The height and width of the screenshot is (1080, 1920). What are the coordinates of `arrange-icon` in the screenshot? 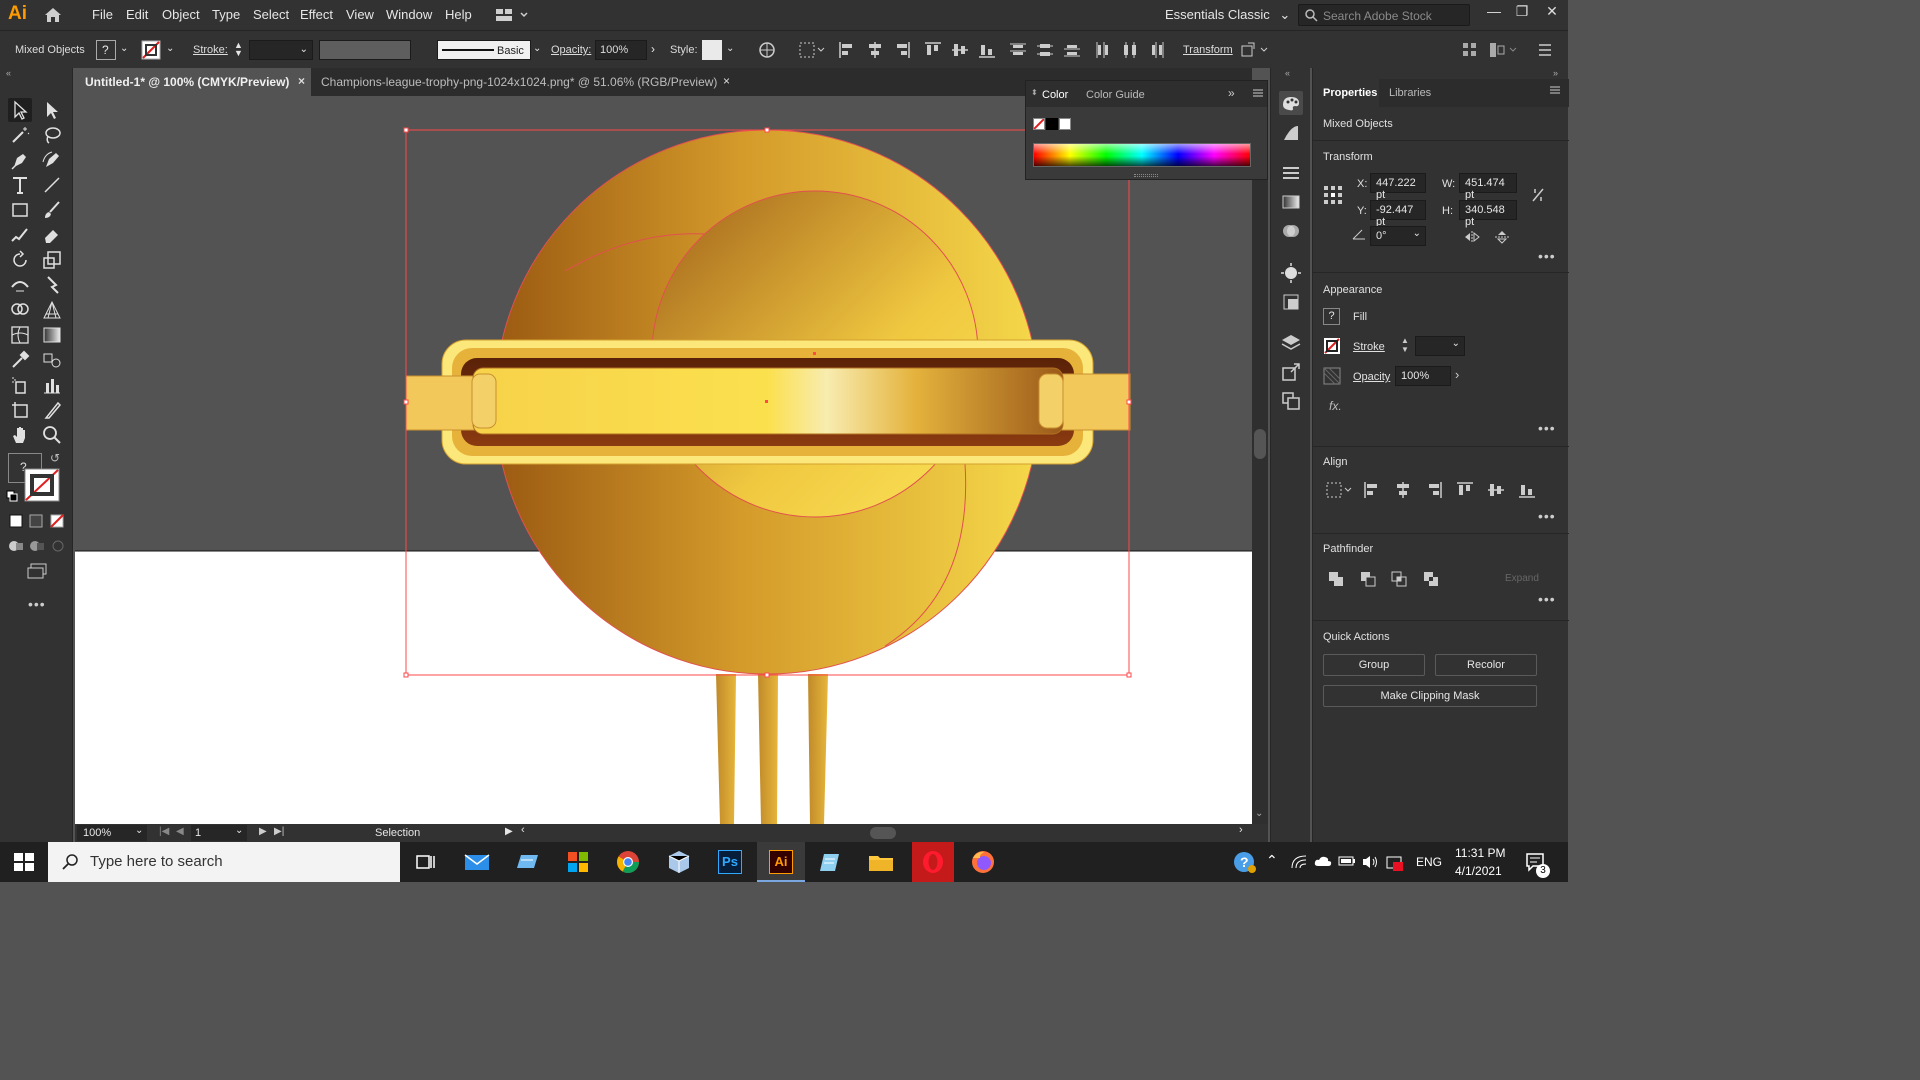 It's located at (1470, 50).